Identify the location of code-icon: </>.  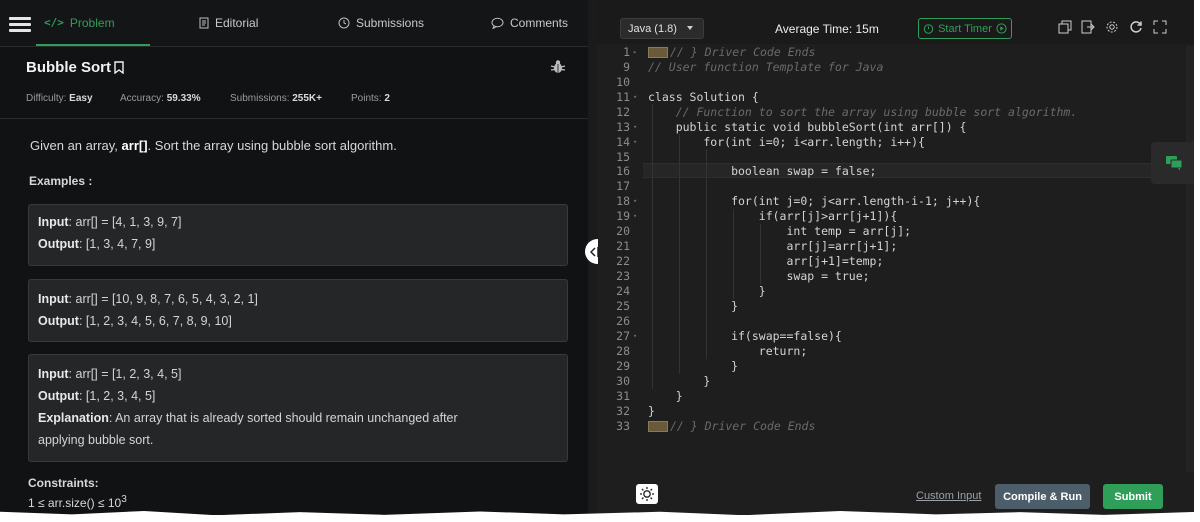
(54, 22).